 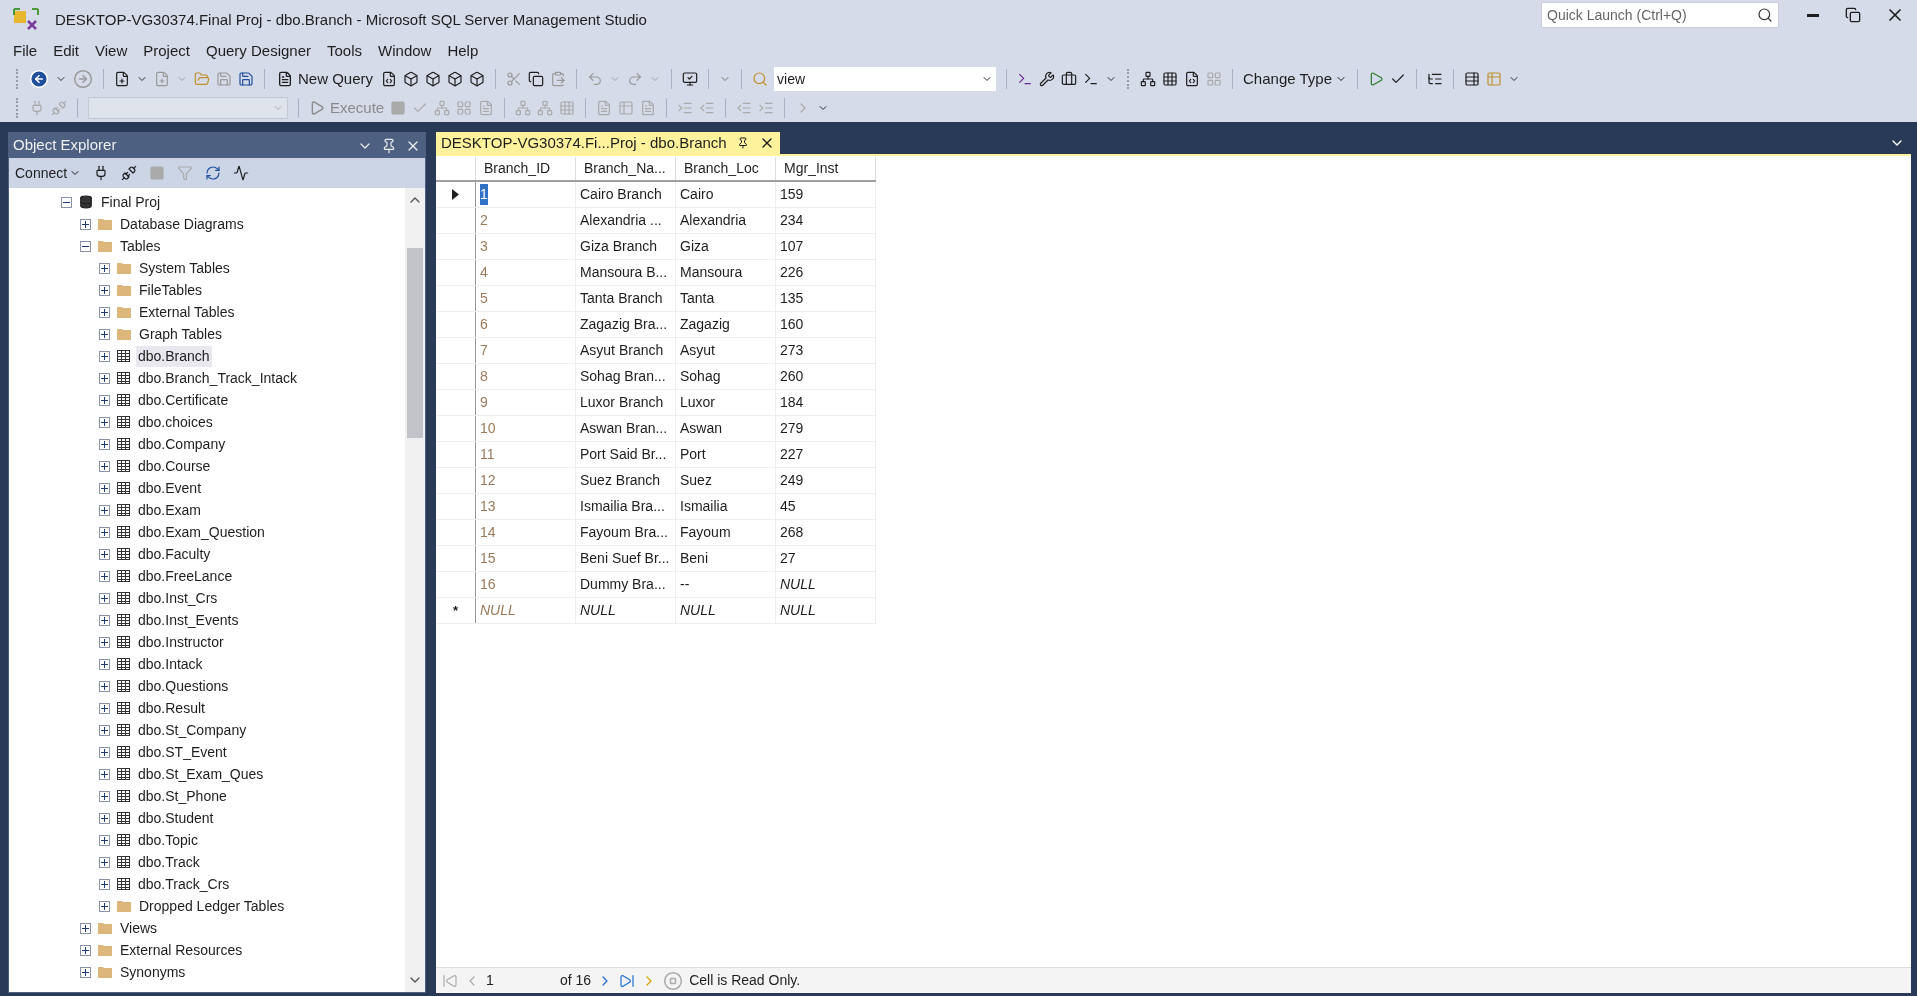 I want to click on menu-item: Query Designer, so click(x=258, y=51).